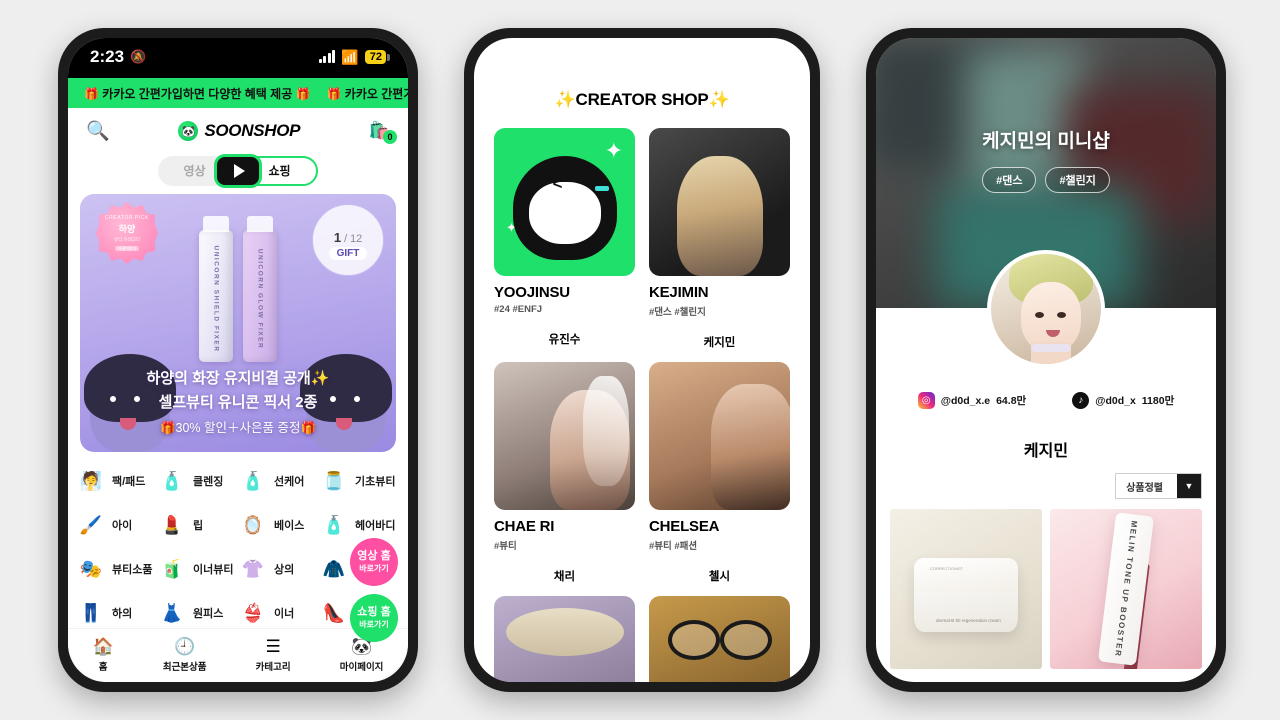 Image resolution: width=1280 pixels, height=720 pixels. Describe the element at coordinates (91, 524) in the screenshot. I see `eye-makeup-icon: 🖌️` at that location.